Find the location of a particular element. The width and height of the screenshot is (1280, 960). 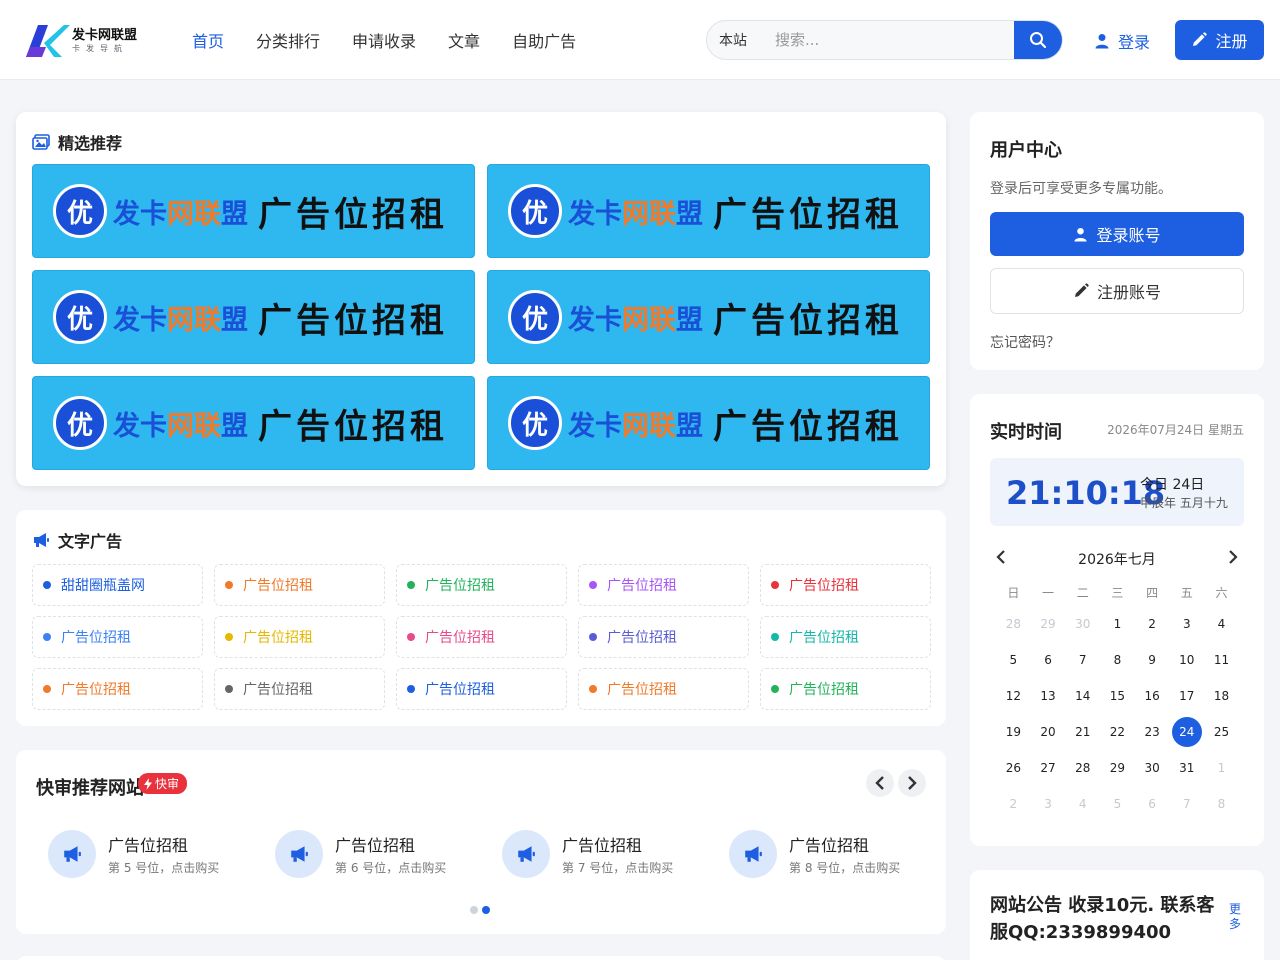

pencil-icon is located at coordinates (1081, 290).